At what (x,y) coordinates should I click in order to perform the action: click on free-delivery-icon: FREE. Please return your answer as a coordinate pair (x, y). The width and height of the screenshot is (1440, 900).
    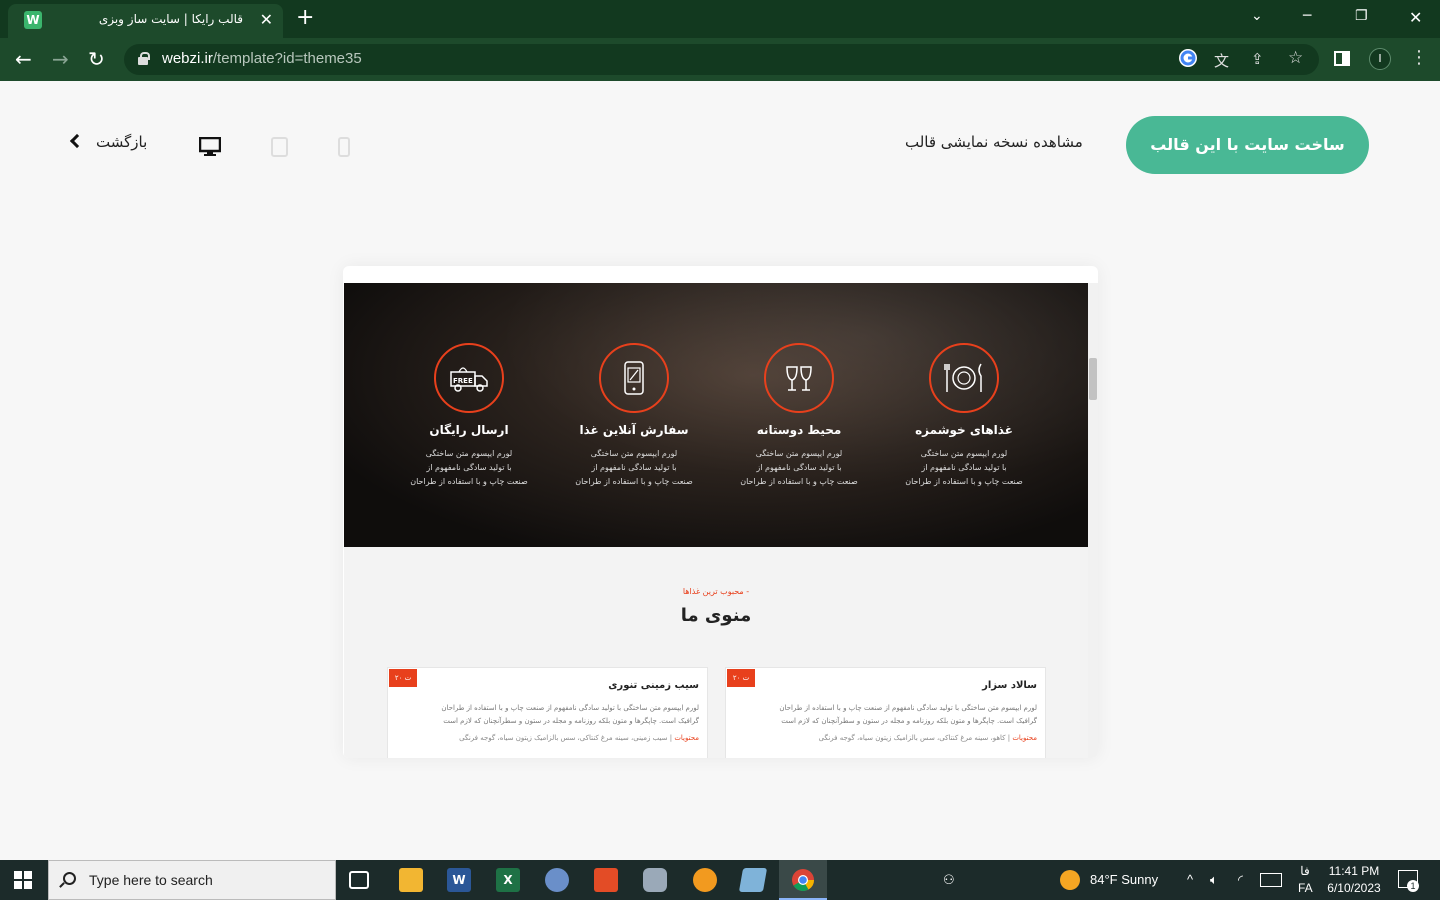
    Looking at the image, I should click on (469, 378).